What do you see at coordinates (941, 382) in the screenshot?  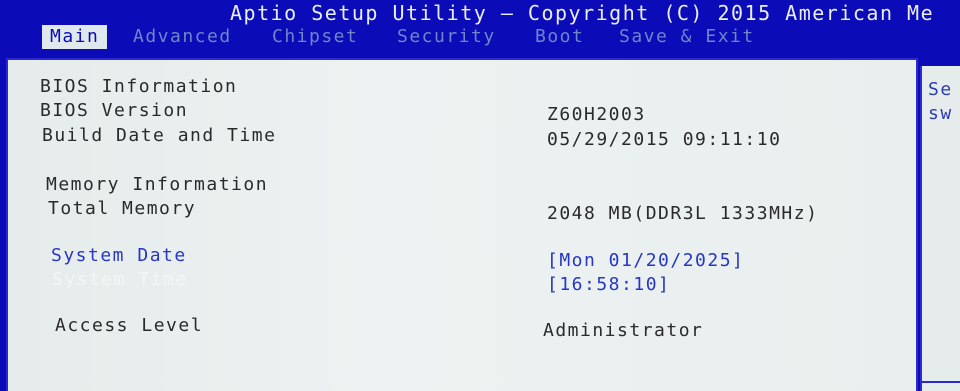 I see `help-divider` at bounding box center [941, 382].